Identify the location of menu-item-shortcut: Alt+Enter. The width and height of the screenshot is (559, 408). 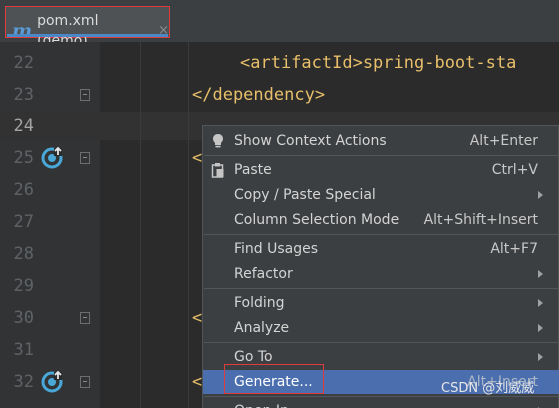
(503, 141).